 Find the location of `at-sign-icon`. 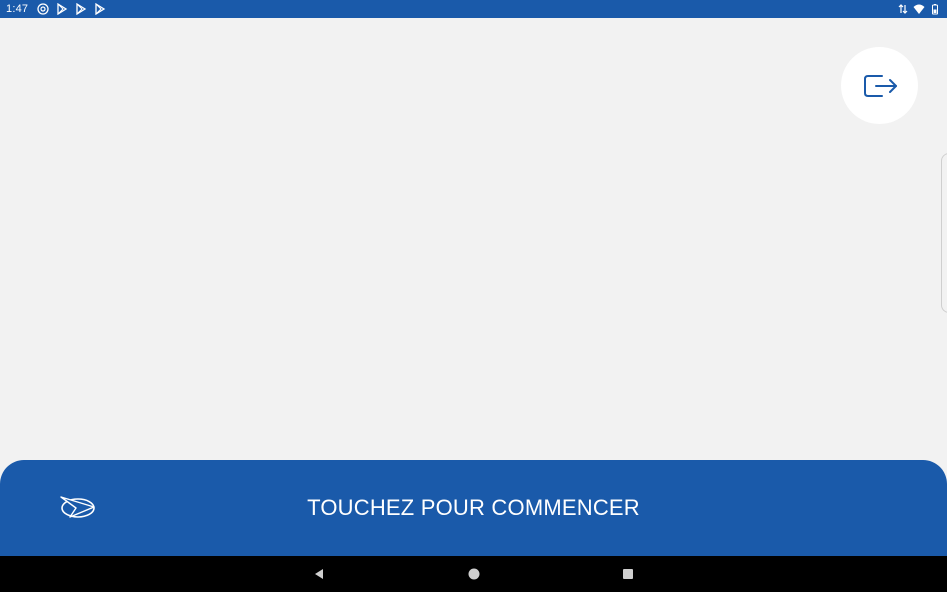

at-sign-icon is located at coordinates (42, 9).